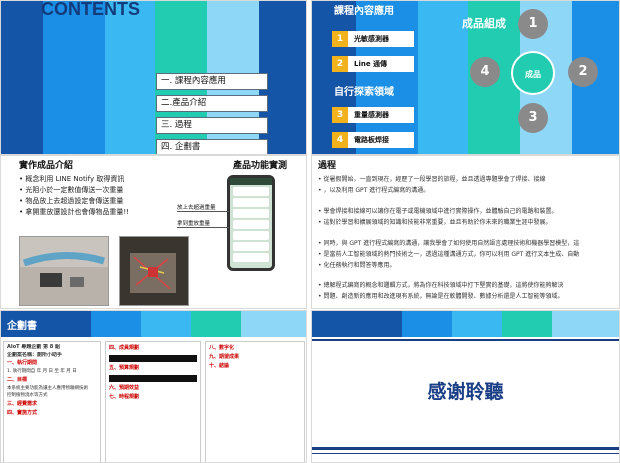  Describe the element at coordinates (465, 392) in the screenshot. I see `thanks-text: 感谢聆聽` at that location.